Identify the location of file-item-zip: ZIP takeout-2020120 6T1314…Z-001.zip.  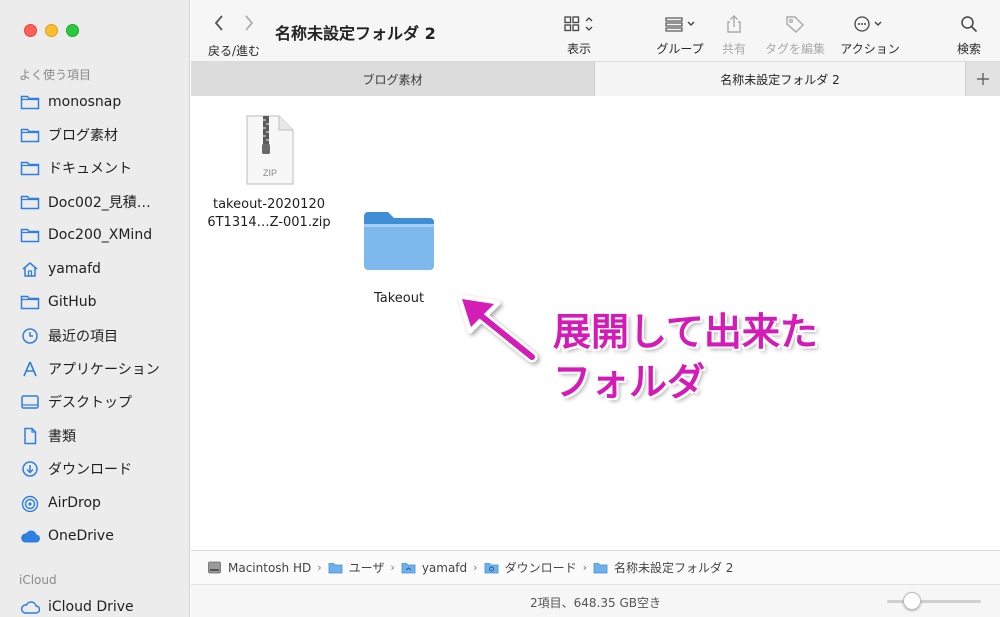
(269, 173).